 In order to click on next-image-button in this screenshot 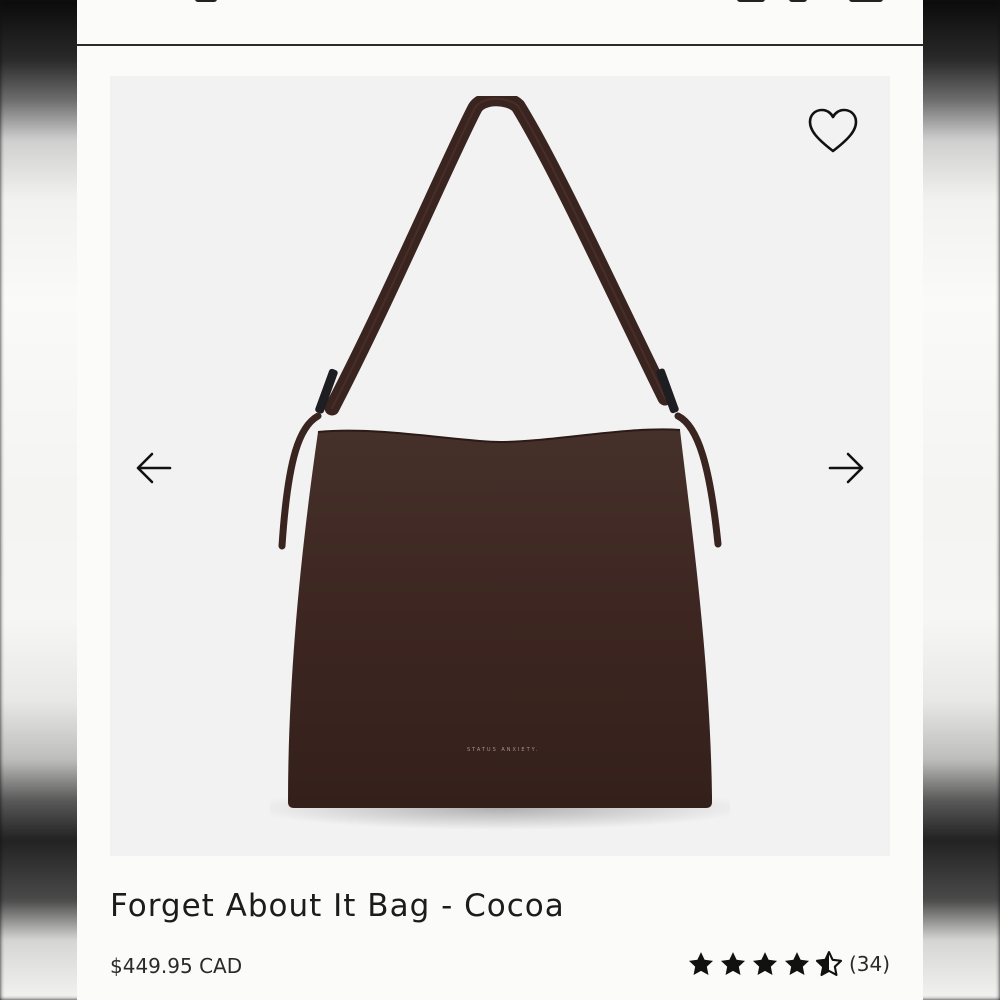, I will do `click(846, 468)`.